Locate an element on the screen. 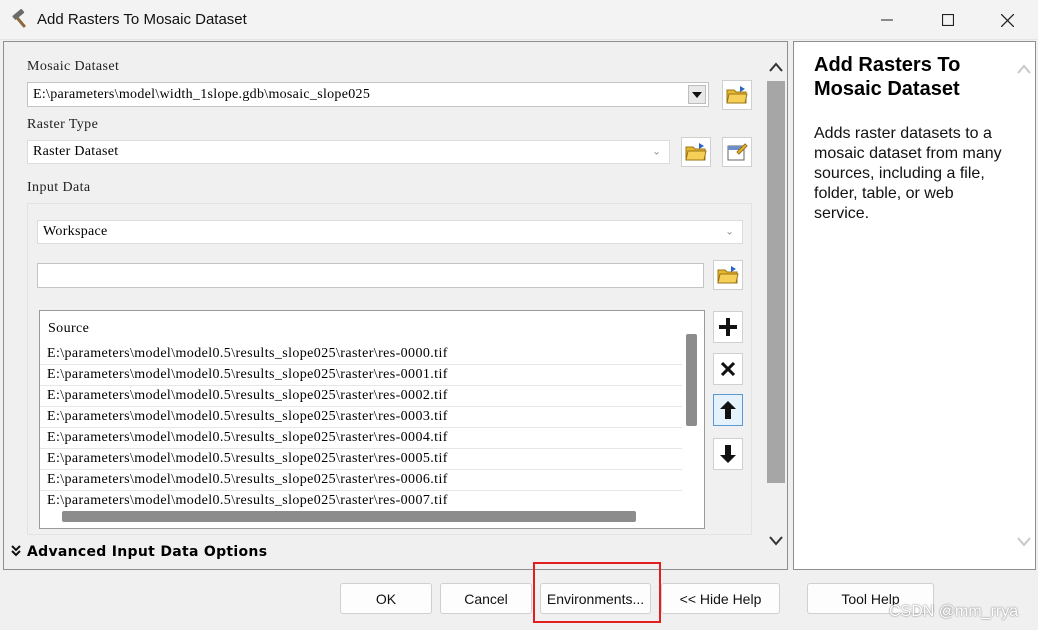  help-title: Add Rasters To Mosaic Dataset is located at coordinates (887, 77).